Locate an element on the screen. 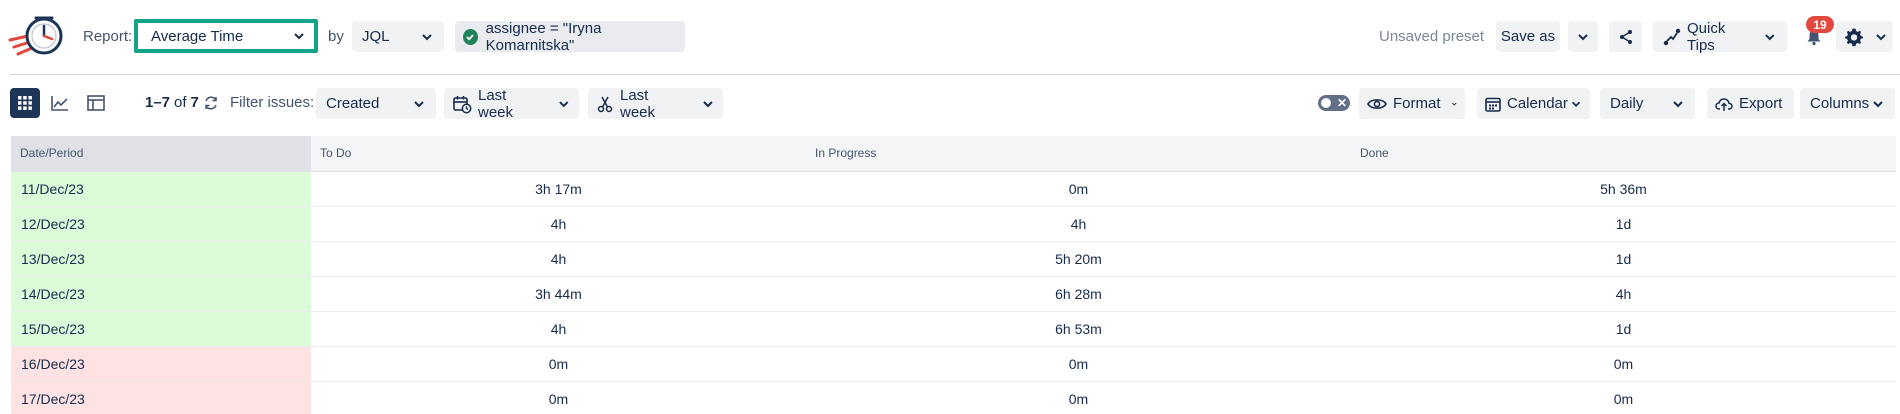  filter-issues-value: Created is located at coordinates (353, 103).